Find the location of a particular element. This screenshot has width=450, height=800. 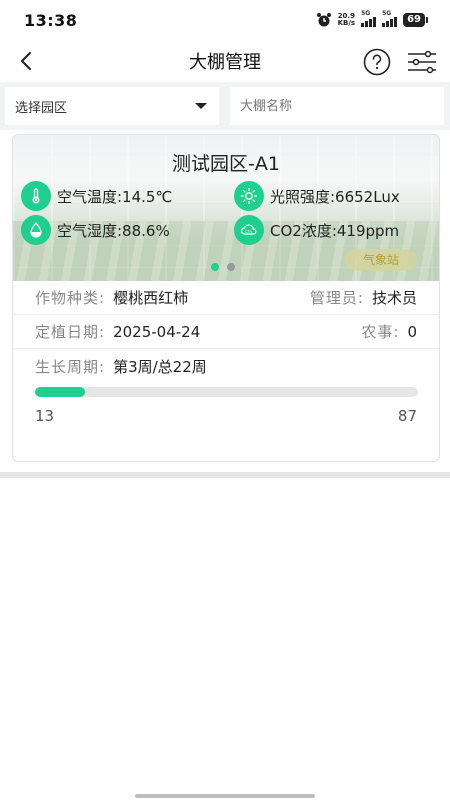

co2-cloud-icon: CO₂ is located at coordinates (249, 230).